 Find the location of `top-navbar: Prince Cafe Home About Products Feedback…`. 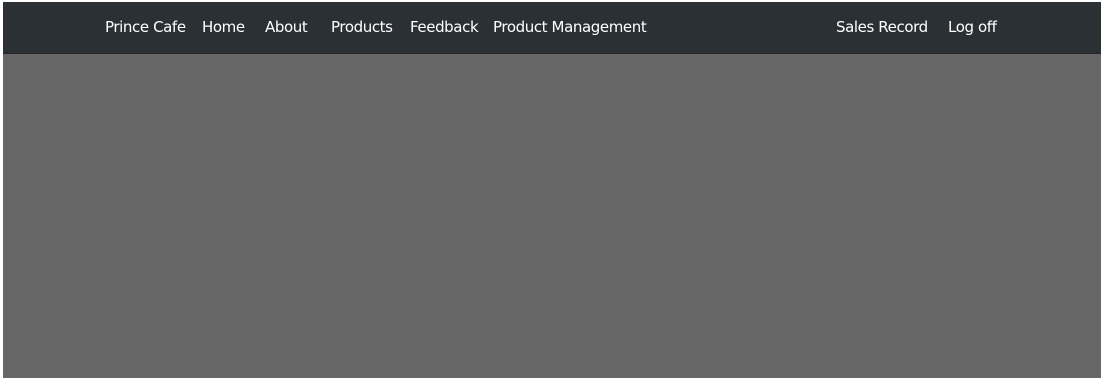

top-navbar: Prince Cafe Home About Products Feedback… is located at coordinates (552, 28).